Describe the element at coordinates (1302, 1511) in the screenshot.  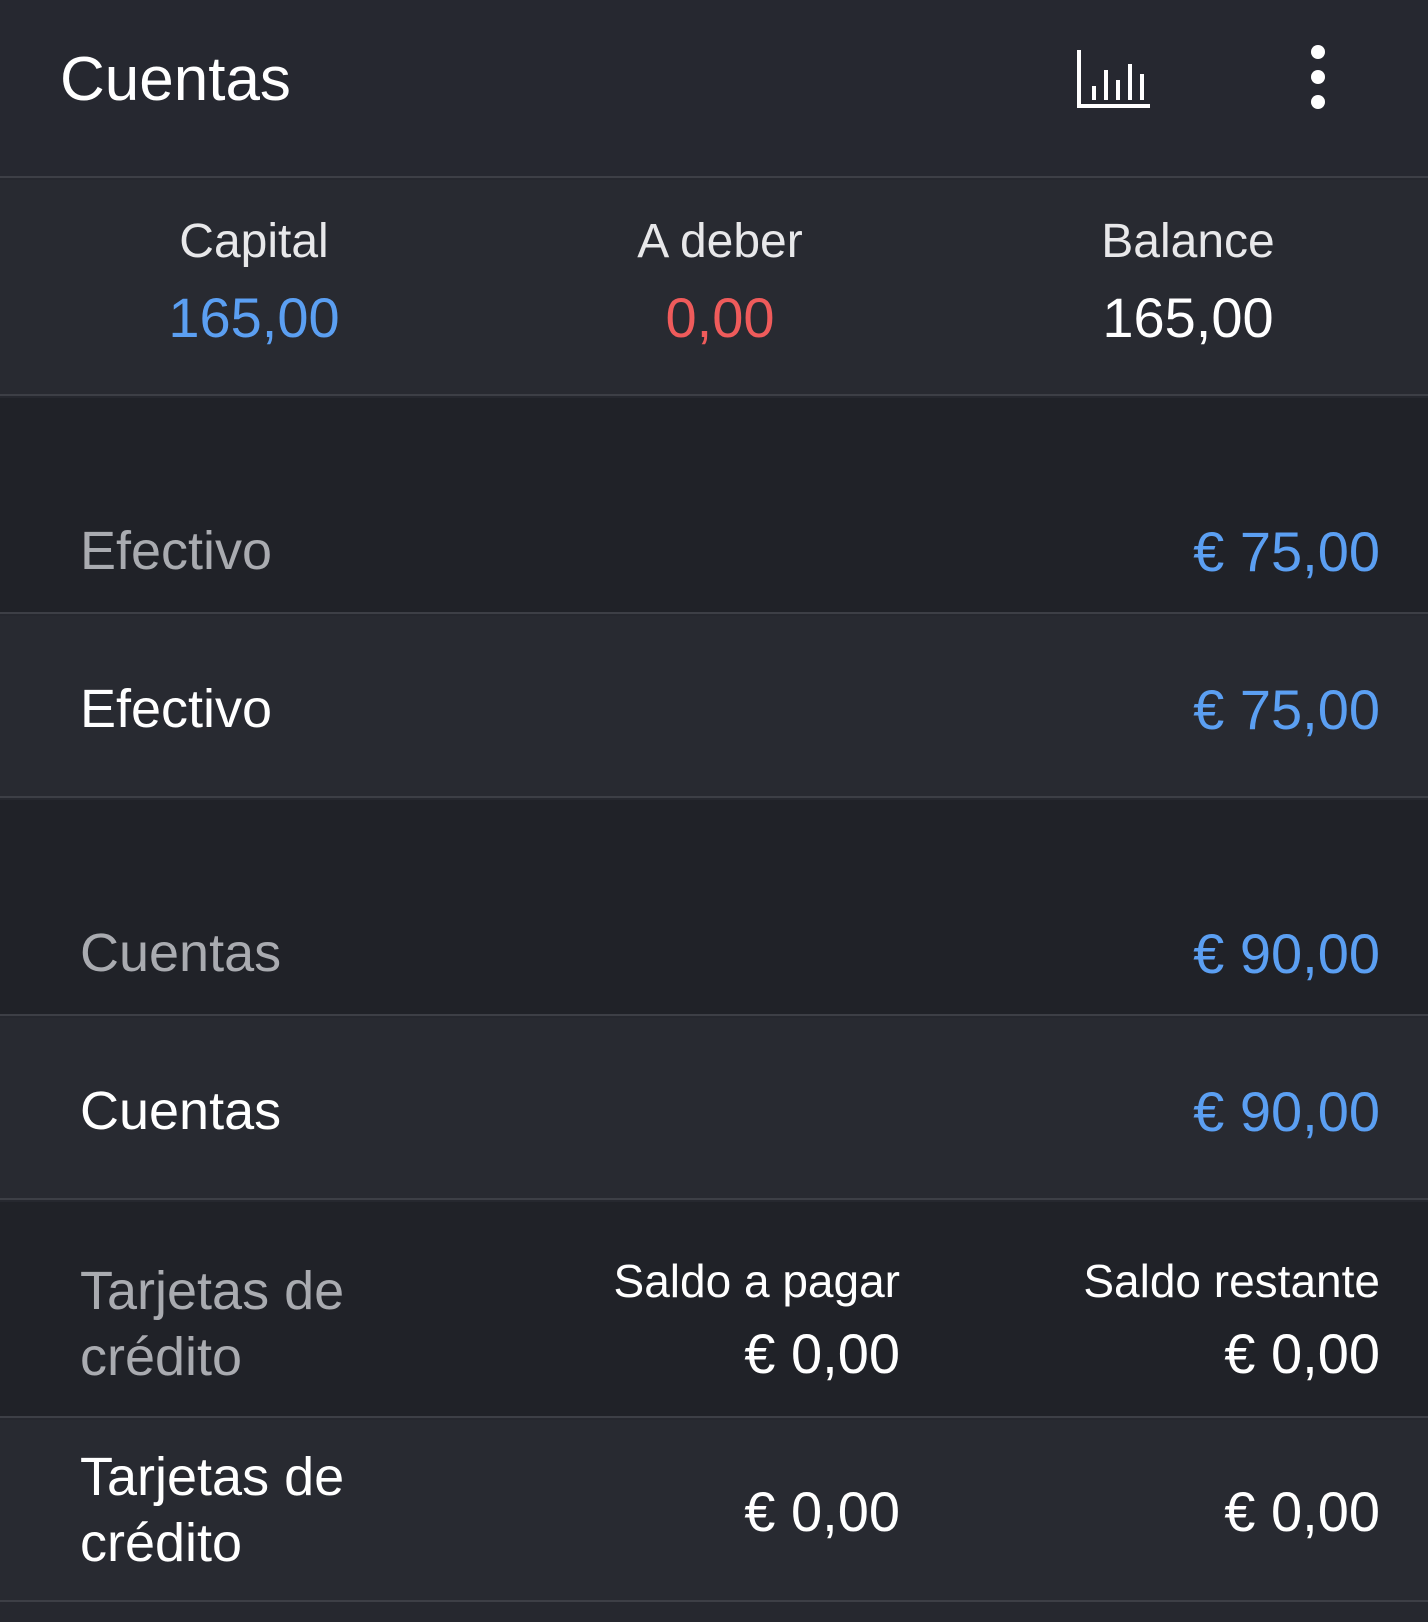
I see `account-remaining: € 0,00` at that location.